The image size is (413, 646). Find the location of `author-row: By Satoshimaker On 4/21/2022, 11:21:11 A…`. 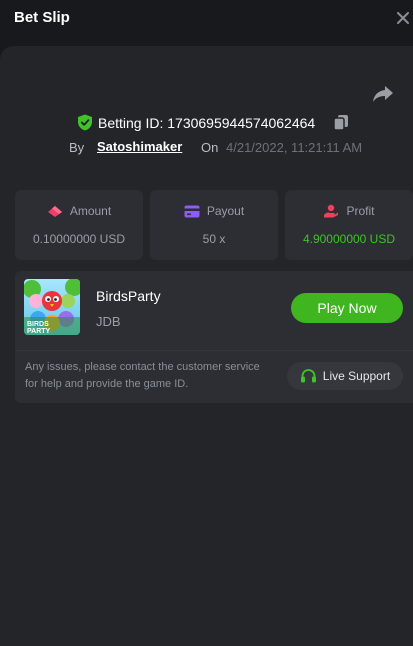

author-row: By Satoshimaker On 4/21/2022, 11:21:11 A… is located at coordinates (206, 149).